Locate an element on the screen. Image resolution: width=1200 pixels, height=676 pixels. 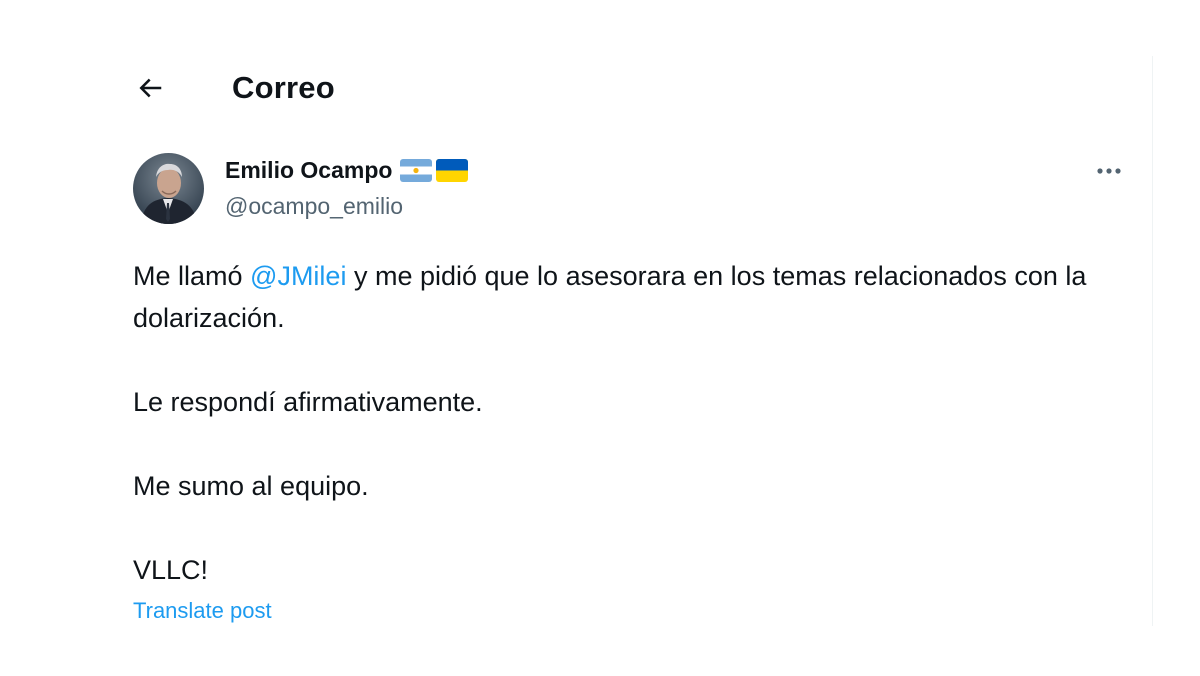
page-title: Correo is located at coordinates (283, 87).